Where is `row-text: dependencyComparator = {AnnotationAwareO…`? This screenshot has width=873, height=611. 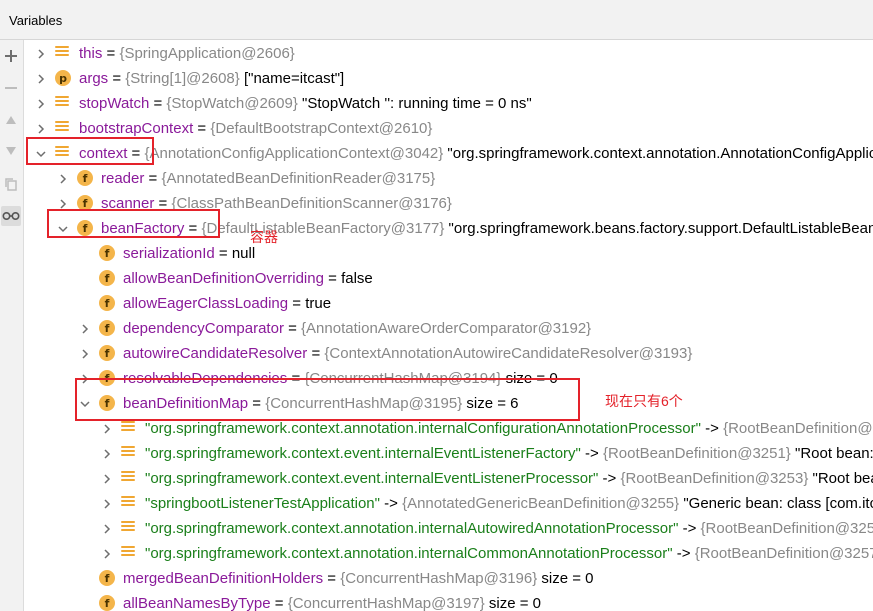 row-text: dependencyComparator = {AnnotationAwareO… is located at coordinates (357, 329).